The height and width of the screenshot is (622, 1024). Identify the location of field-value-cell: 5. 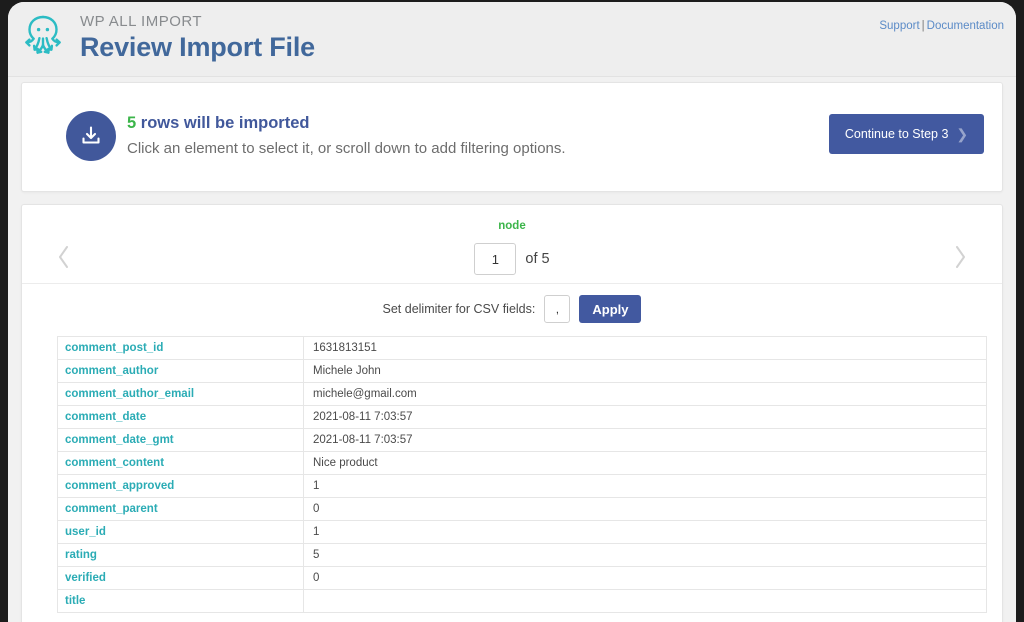
(645, 555).